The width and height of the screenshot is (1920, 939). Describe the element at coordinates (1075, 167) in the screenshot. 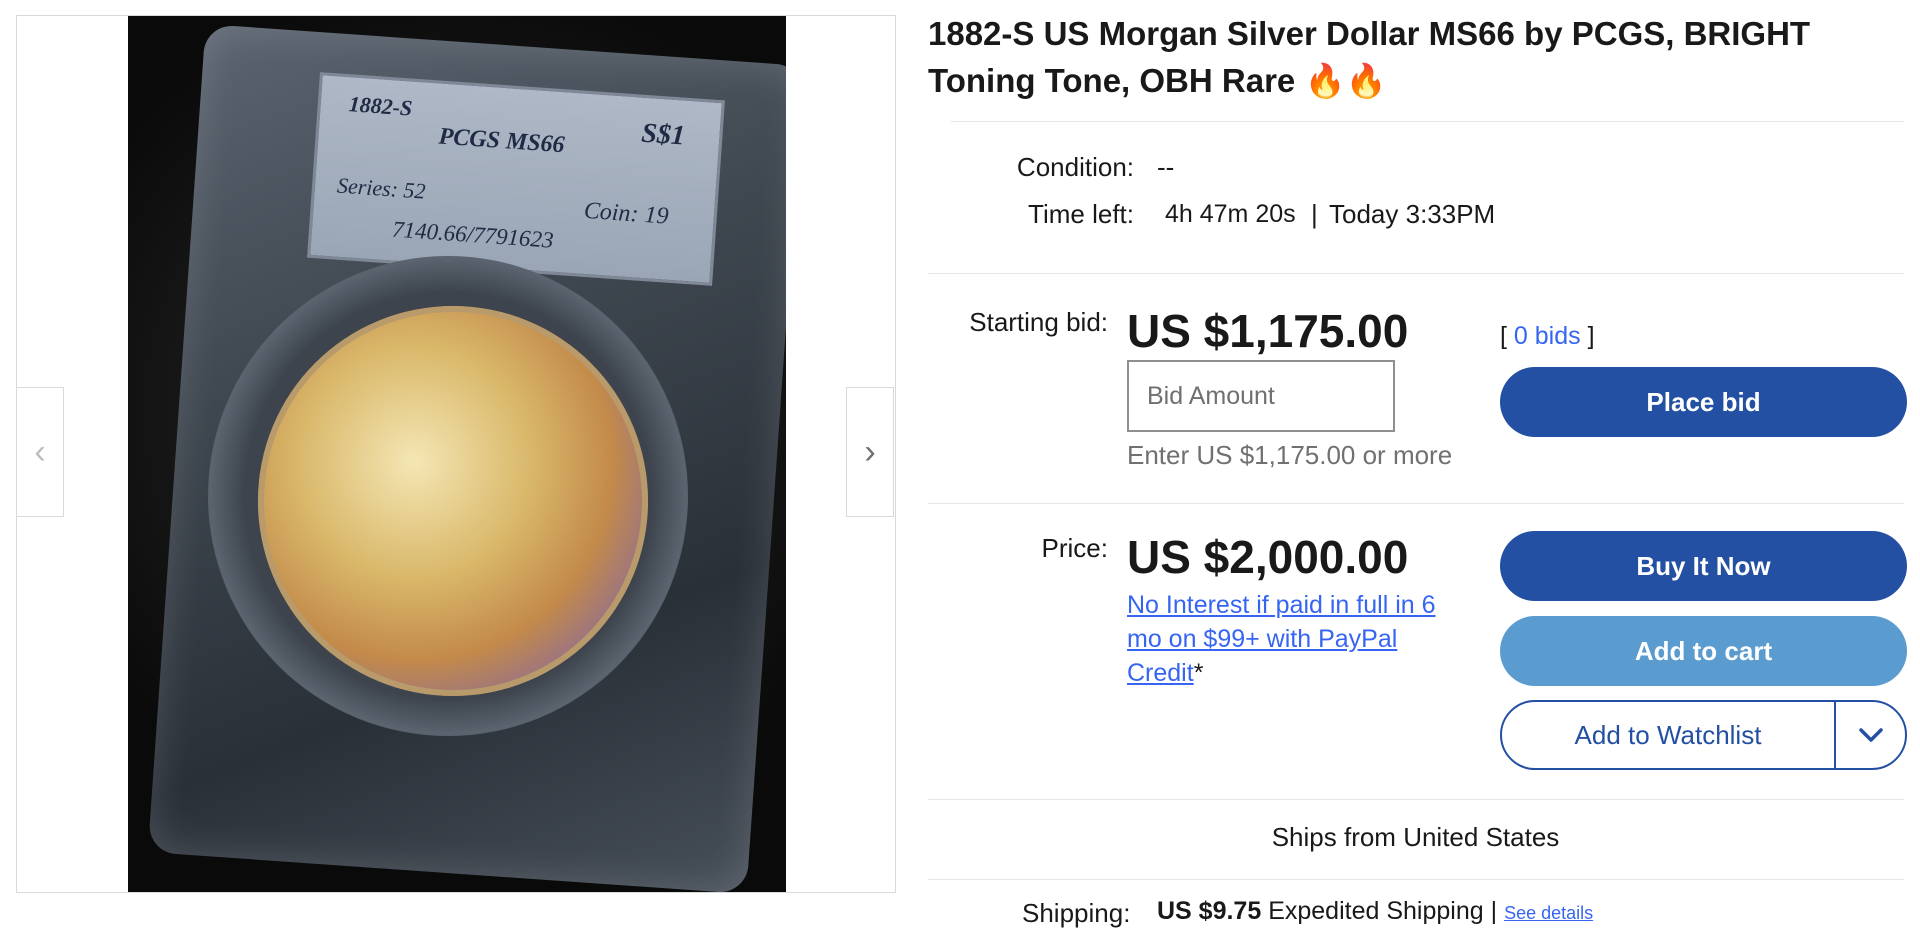

I see `condition-label: Condition:` at that location.